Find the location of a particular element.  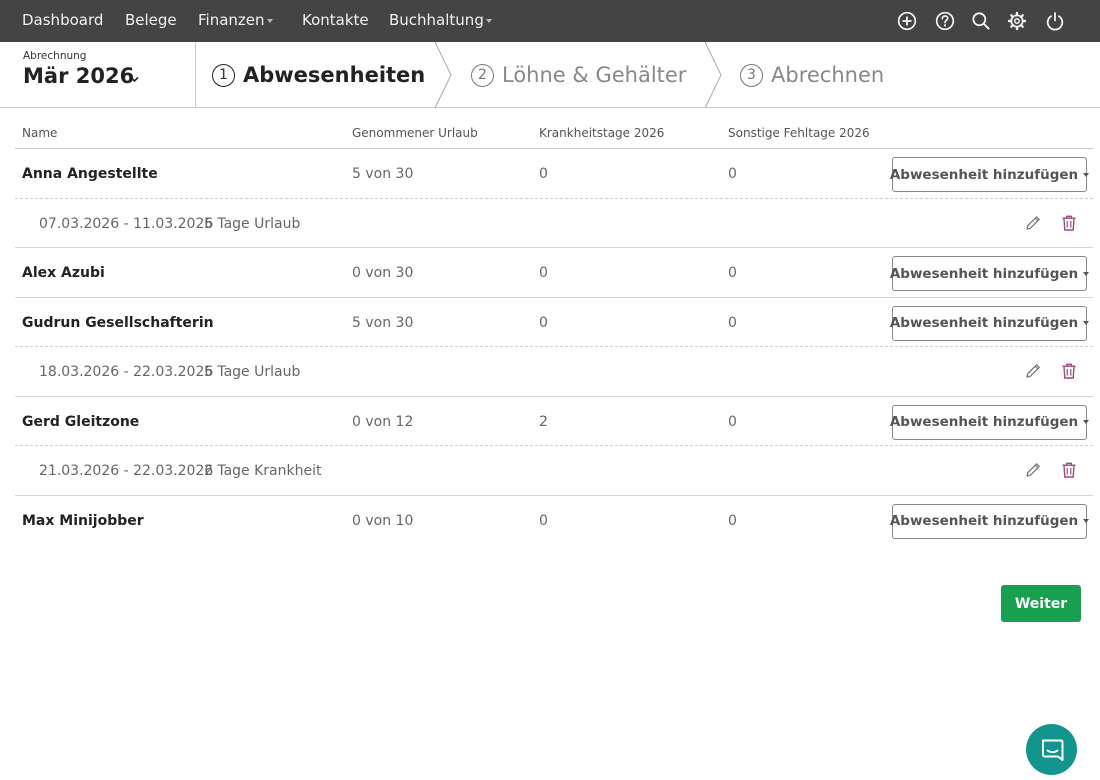

step-abrechnen: 3 Abrechnen is located at coordinates (812, 75).